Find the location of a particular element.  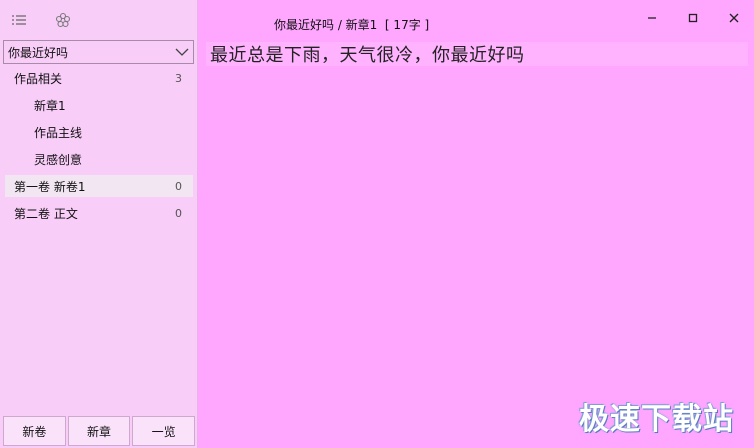

tree-item-label: 作品主线 is located at coordinates (58, 132).